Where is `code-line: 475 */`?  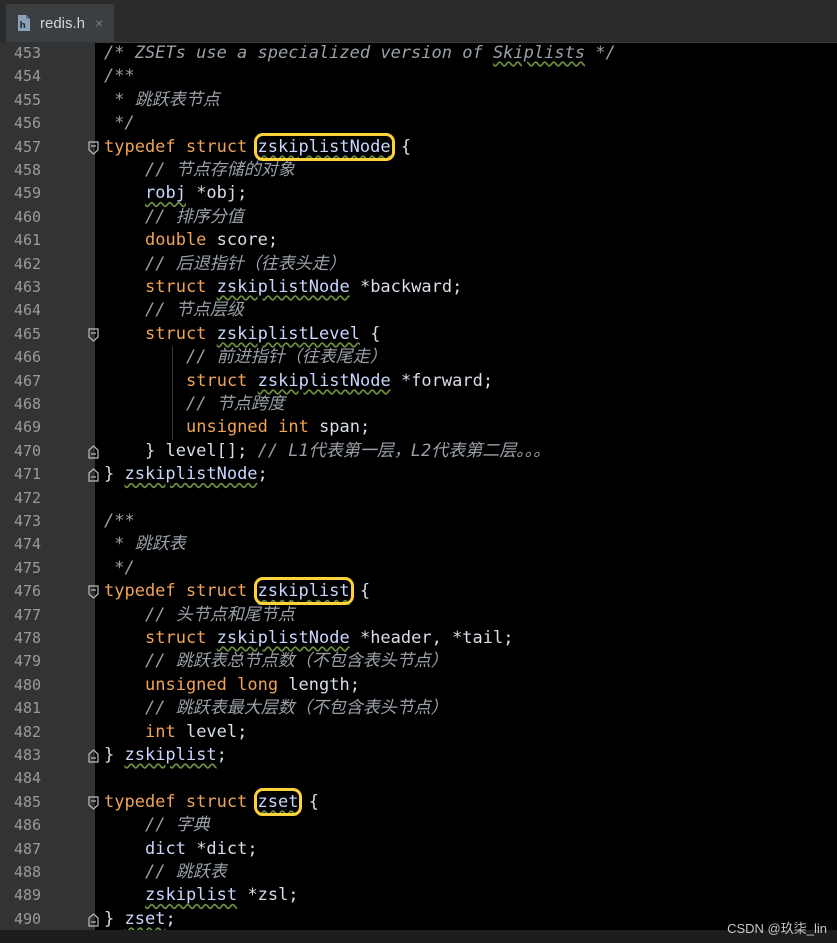
code-line: 475 */ is located at coordinates (418, 568).